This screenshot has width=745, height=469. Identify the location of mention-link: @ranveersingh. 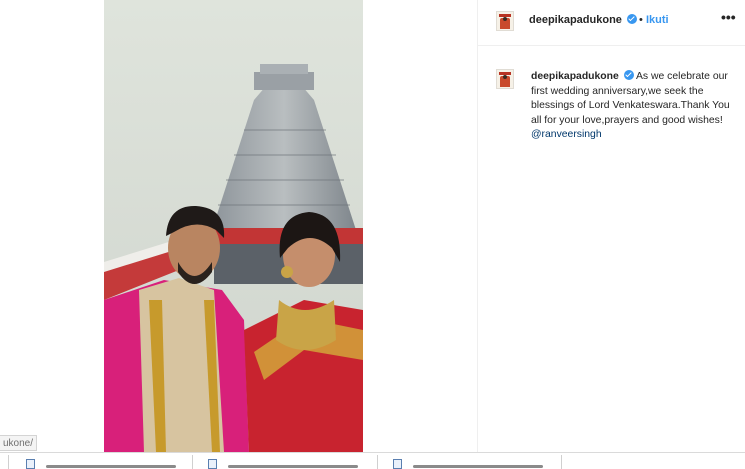
(633, 135).